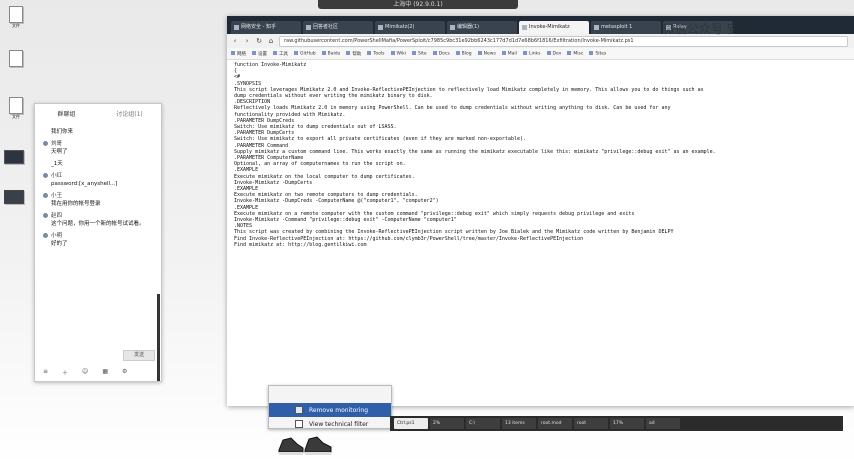 This screenshot has width=854, height=466. Describe the element at coordinates (483, 423) in the screenshot. I see `taskbar-item: C:\` at that location.